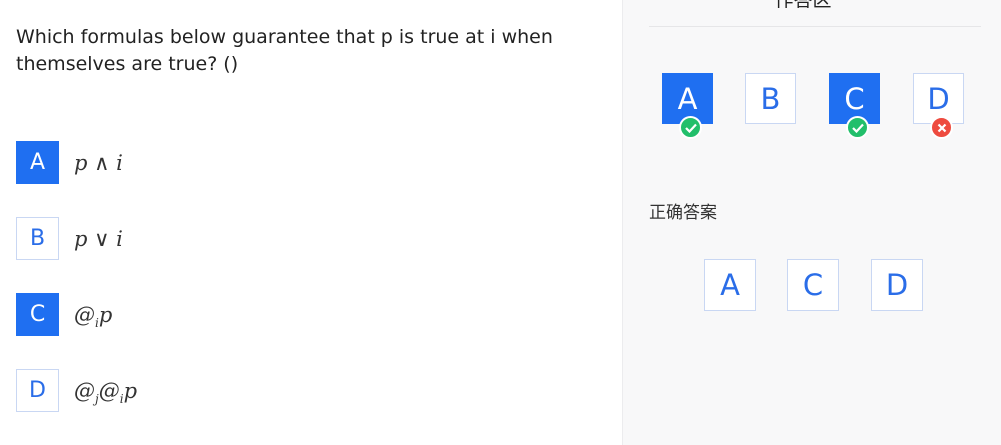 The height and width of the screenshot is (445, 1001). Describe the element at coordinates (37, 314) in the screenshot. I see `option-c-badge: C` at that location.